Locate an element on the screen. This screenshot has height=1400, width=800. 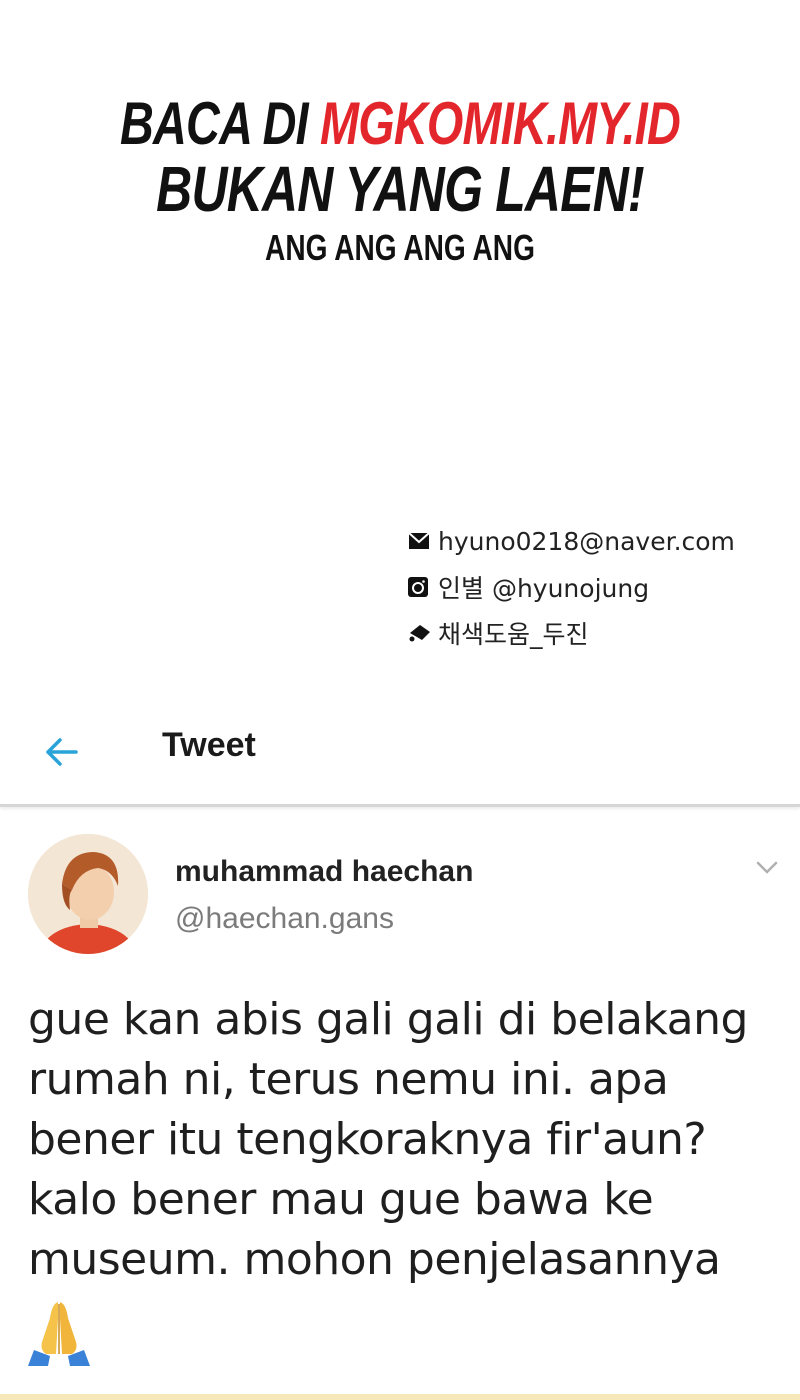
credit-email-row: hyuno0218@naver.com is located at coordinates (571, 541).